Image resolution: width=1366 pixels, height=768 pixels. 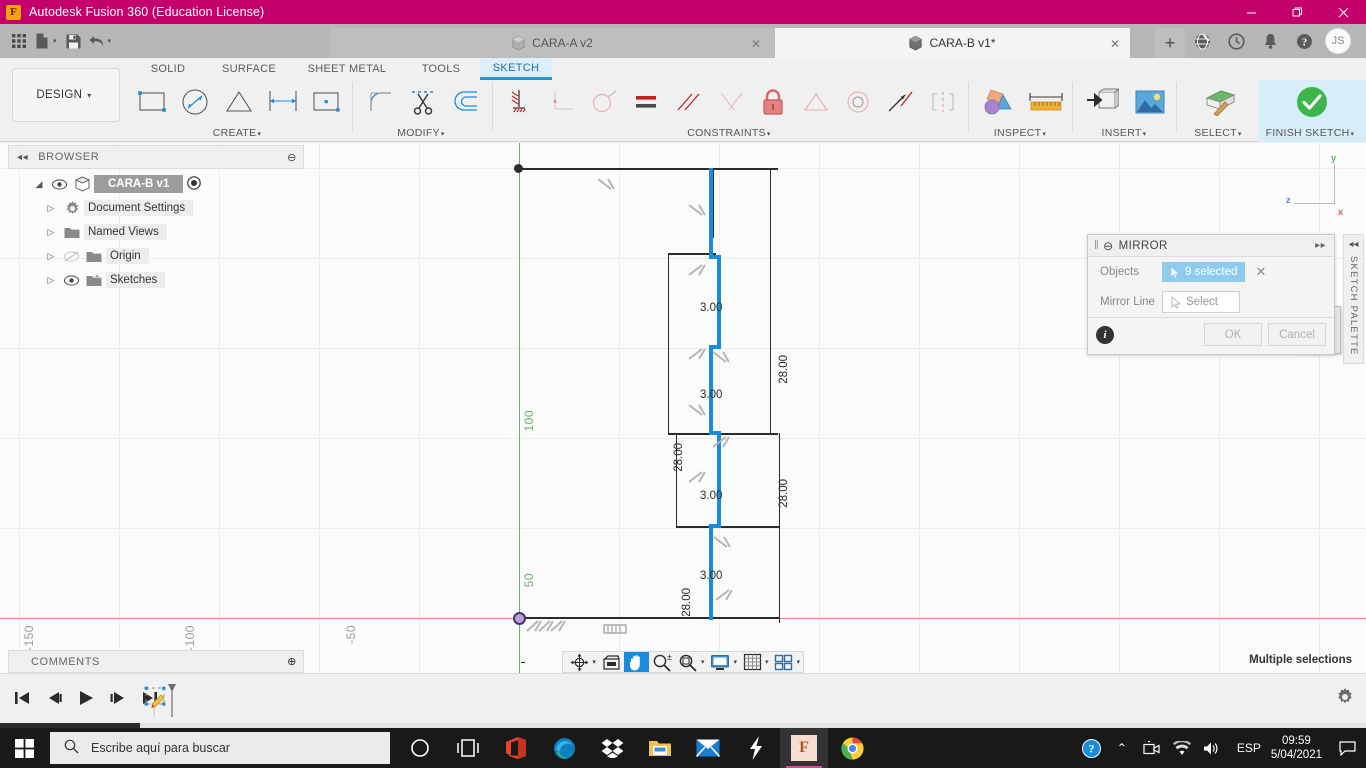 What do you see at coordinates (646, 102) in the screenshot?
I see `constraint-equal-tool` at bounding box center [646, 102].